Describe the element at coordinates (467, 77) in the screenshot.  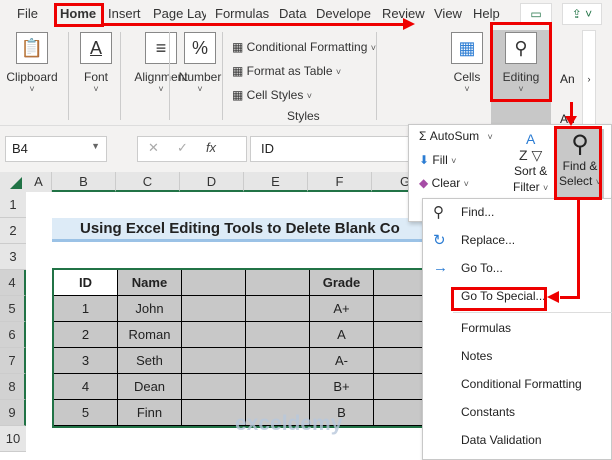
I see `cells-label: Cells` at that location.